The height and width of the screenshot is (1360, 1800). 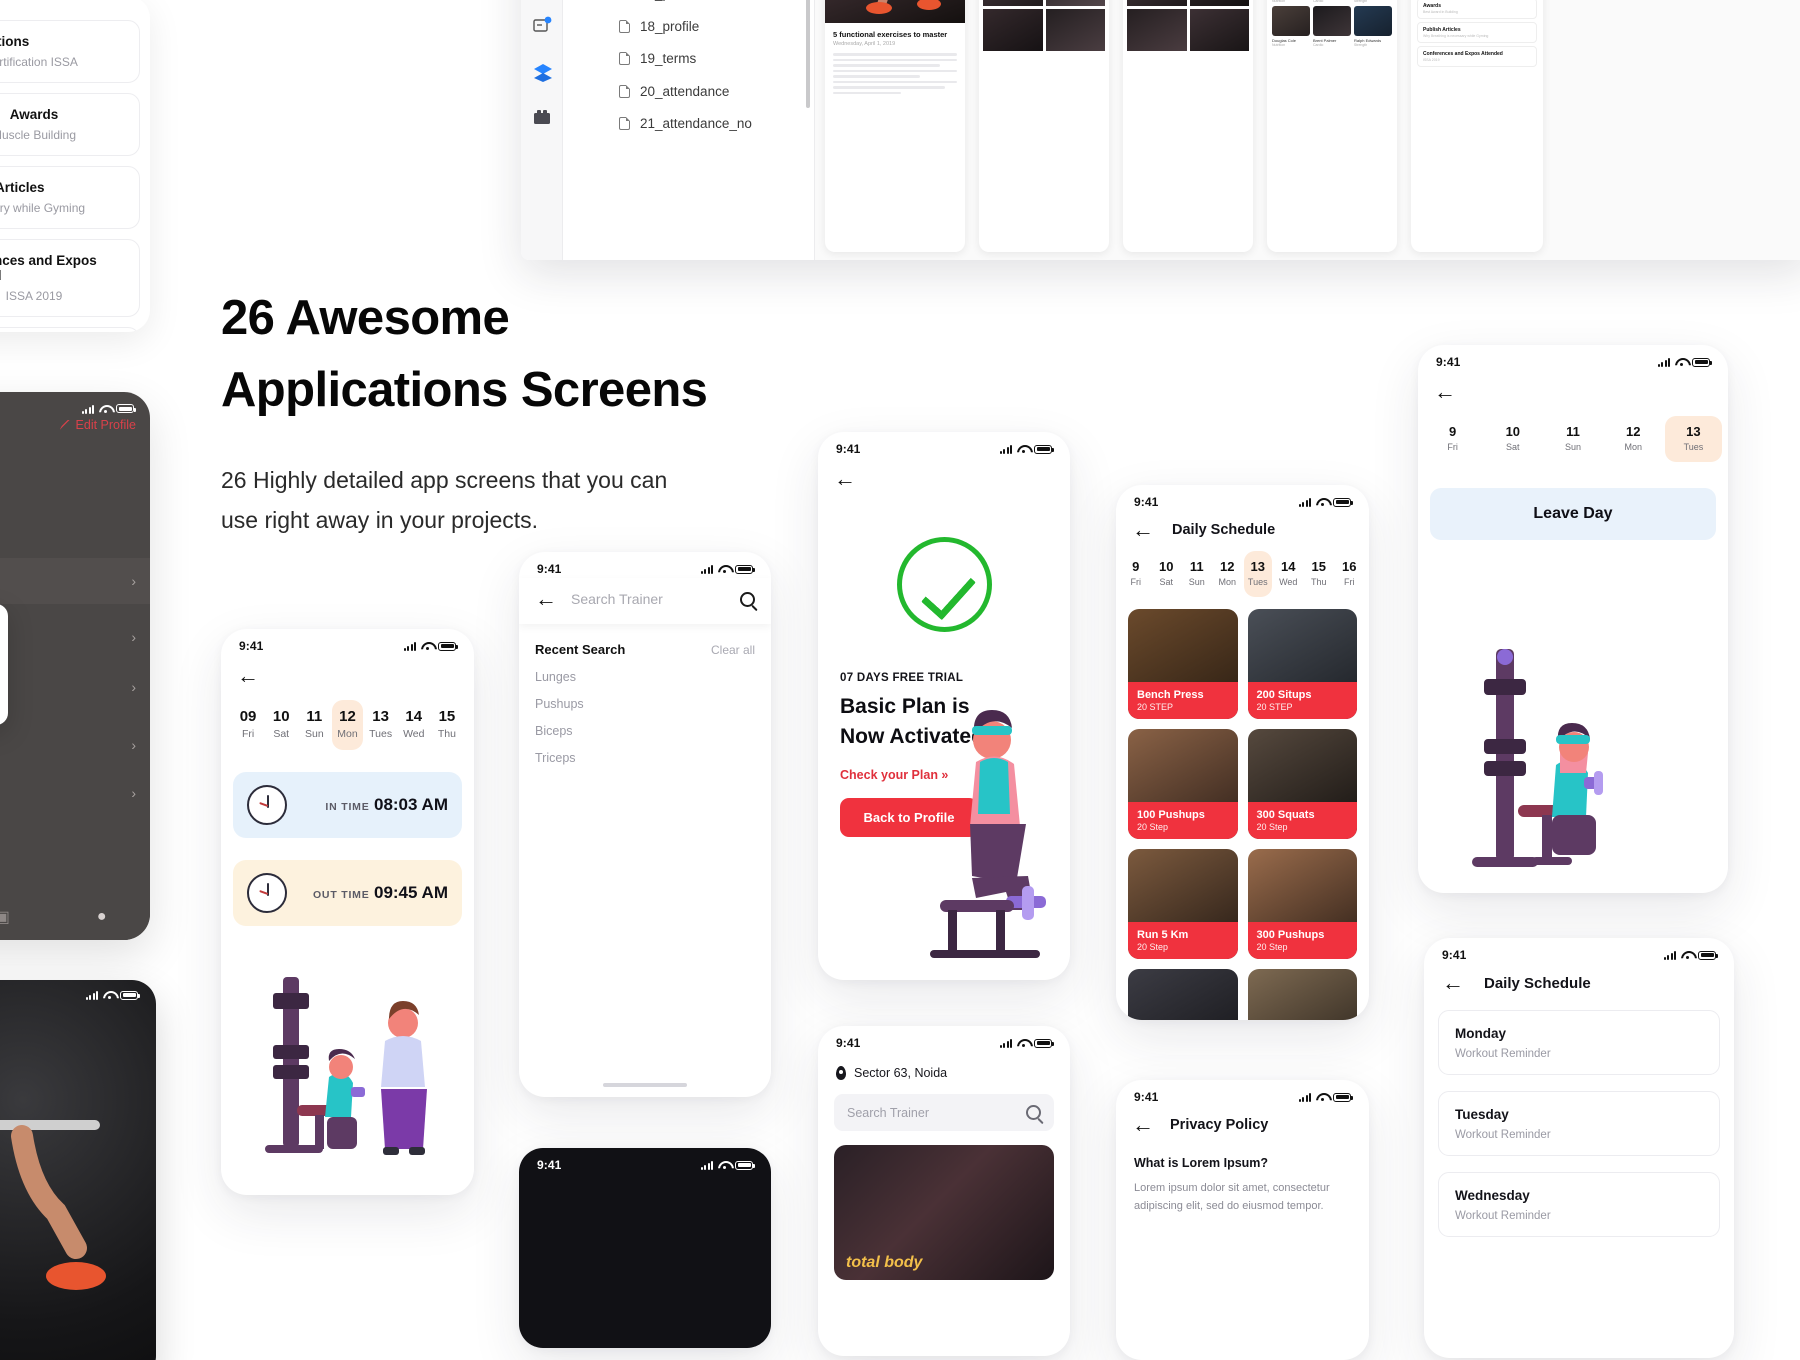 I want to click on logout-dialog: Are you sure you want to logout? Yes No, so click(x=4, y=664).